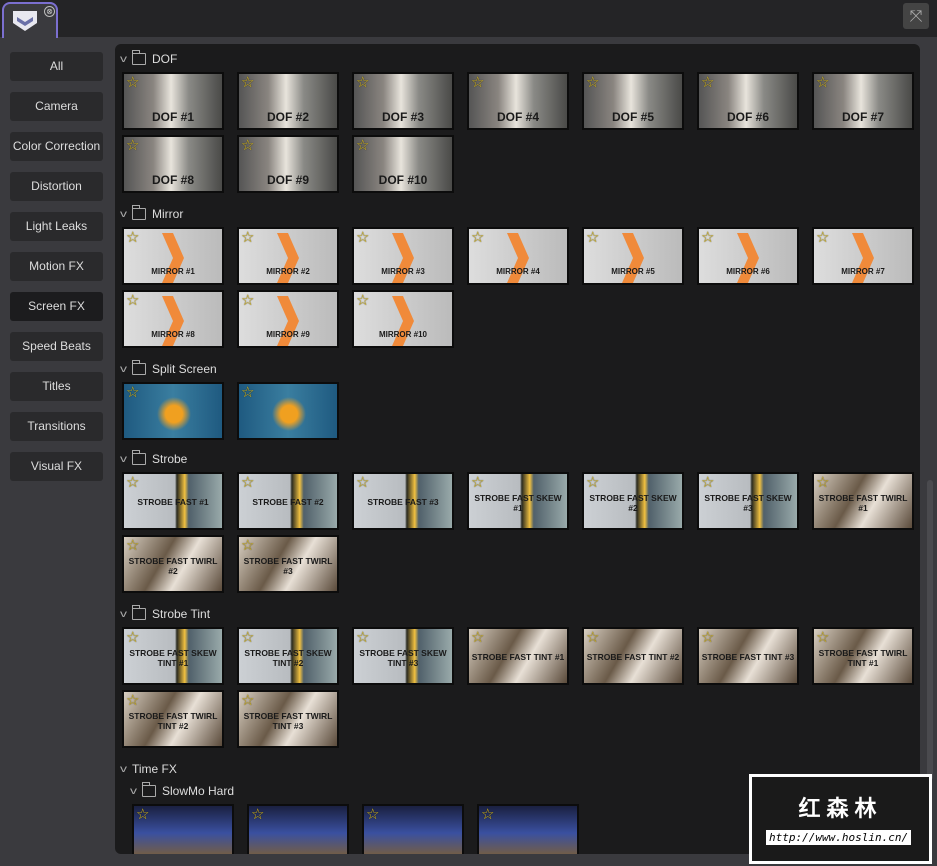  Describe the element at coordinates (30, 20) in the screenshot. I see `effects-tab: ⊗` at that location.